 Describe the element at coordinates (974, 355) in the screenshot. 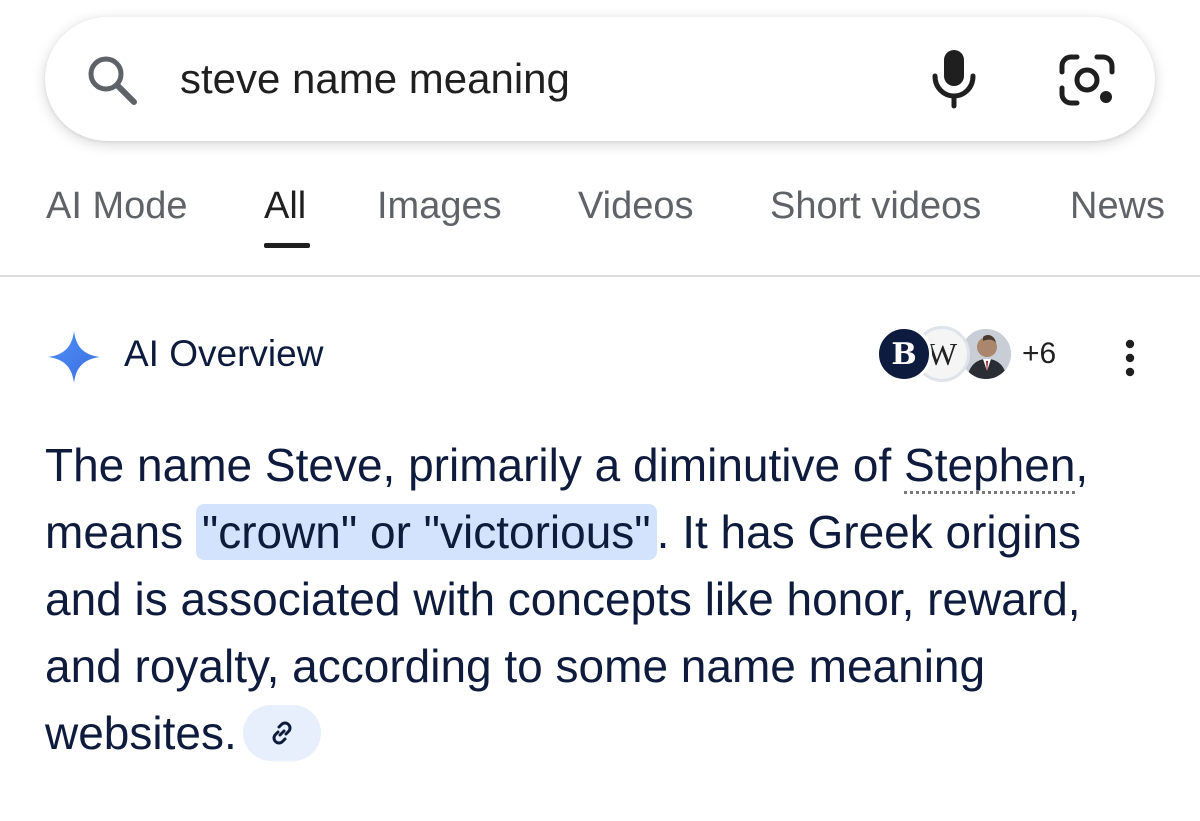

I see `ai-sources-stack: B W +6` at that location.